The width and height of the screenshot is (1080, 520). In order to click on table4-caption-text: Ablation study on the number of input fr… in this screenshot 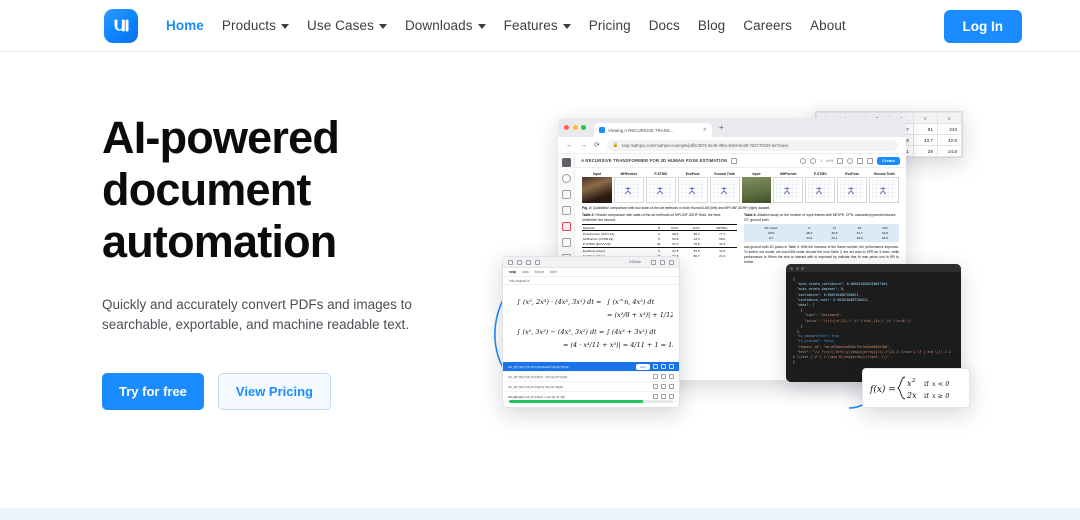, I will do `click(820, 217)`.